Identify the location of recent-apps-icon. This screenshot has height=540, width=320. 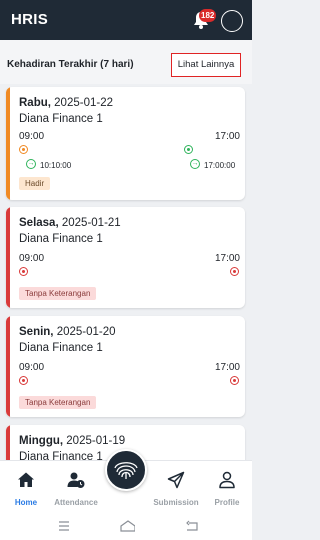
(64, 526).